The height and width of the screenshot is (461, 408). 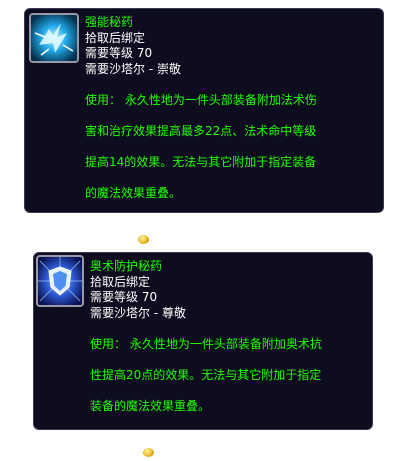 I want to click on use-line: 的魔法效果重叠。, so click(x=133, y=192).